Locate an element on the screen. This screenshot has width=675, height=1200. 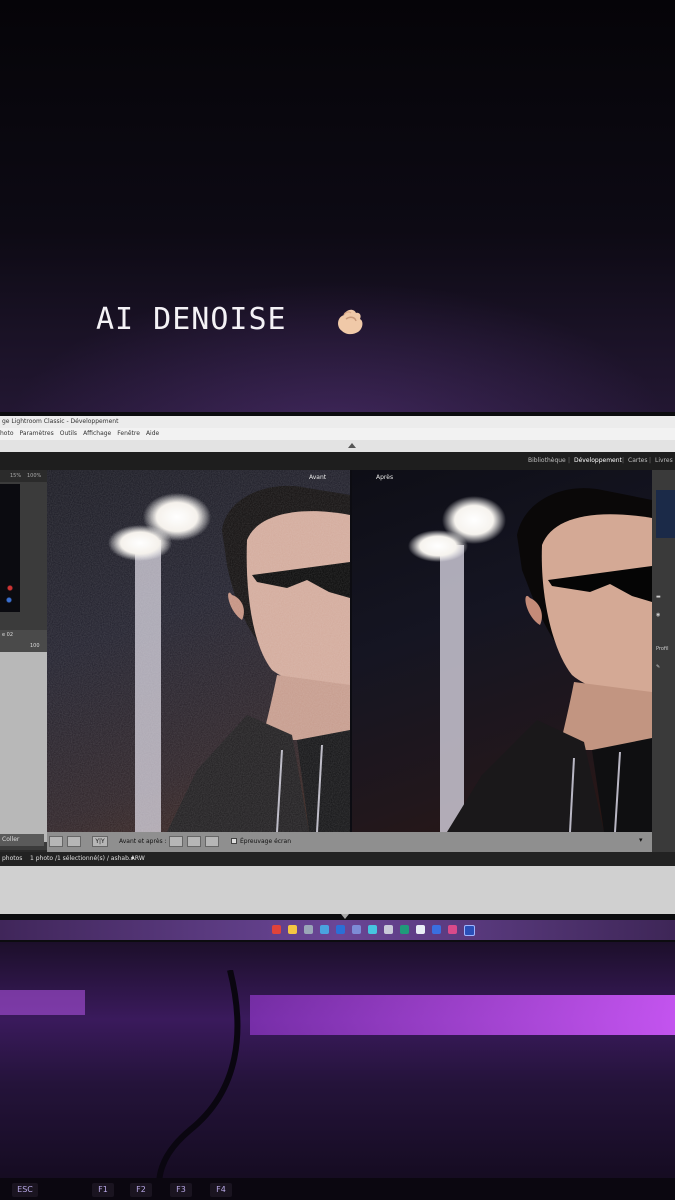
paste-button: Coller is located at coordinates (22, 840).